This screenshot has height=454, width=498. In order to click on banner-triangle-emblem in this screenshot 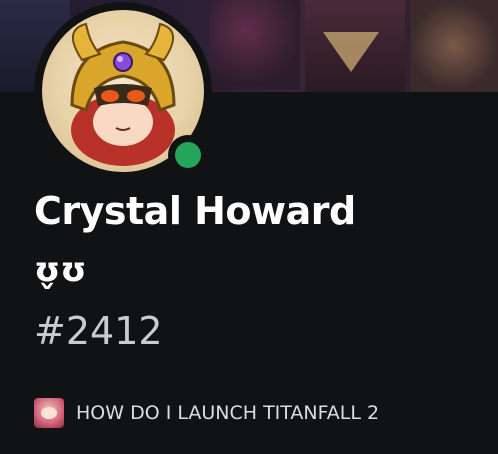, I will do `click(351, 52)`.